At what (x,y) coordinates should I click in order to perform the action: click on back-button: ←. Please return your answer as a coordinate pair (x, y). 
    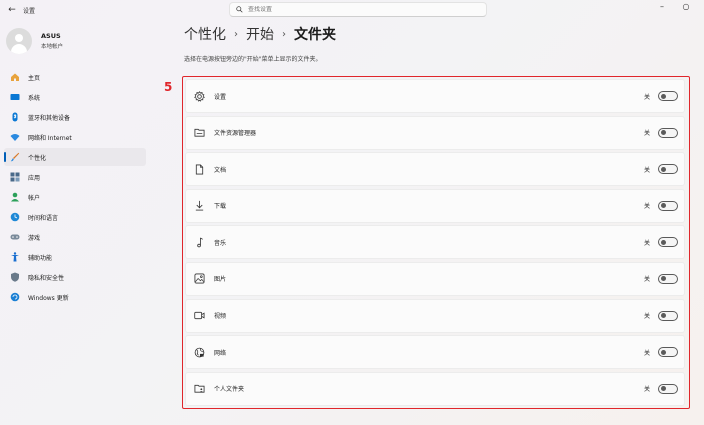
    Looking at the image, I should click on (12, 10).